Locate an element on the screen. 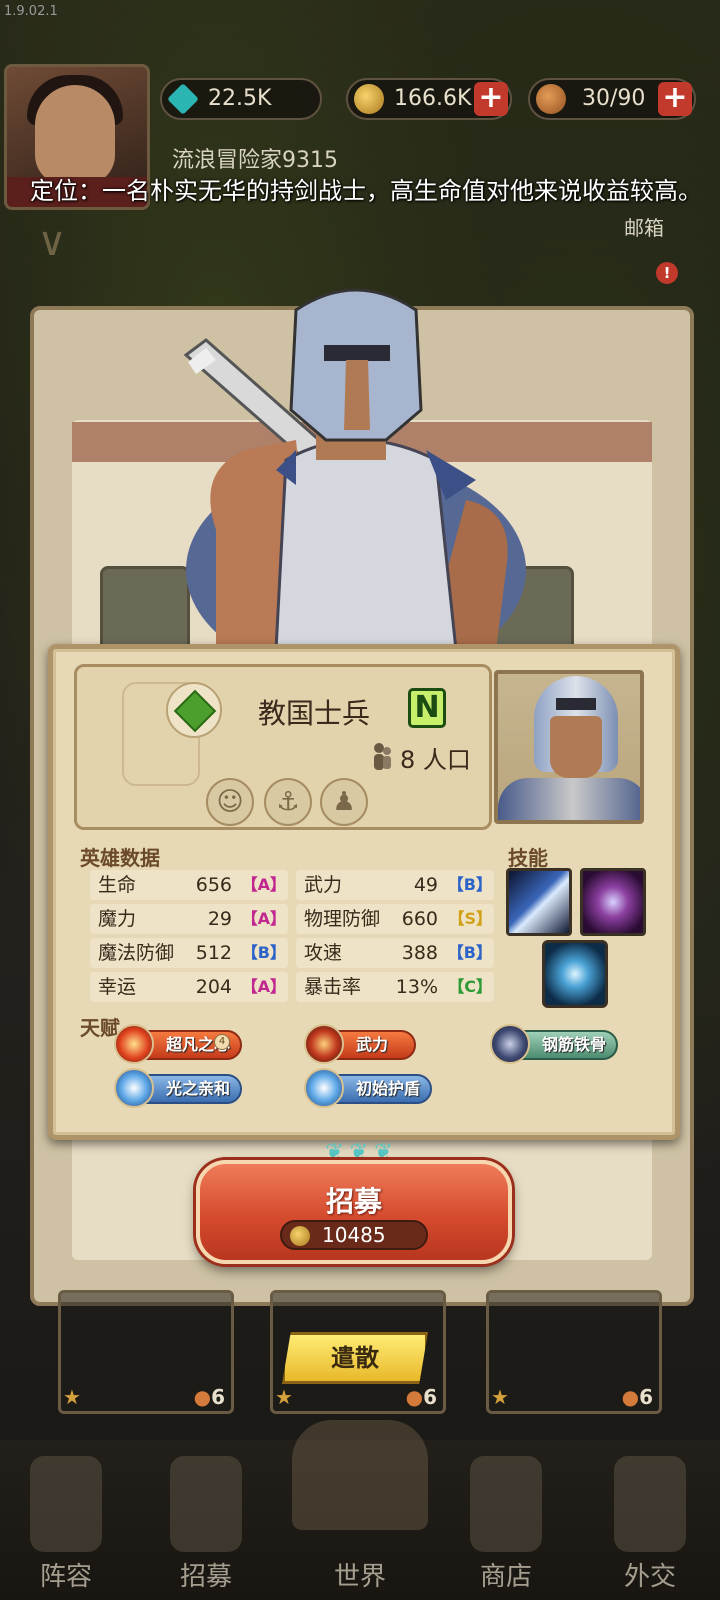 This screenshot has height=1600, width=720. stat-force: 武力 49 【B】 is located at coordinates (395, 885).